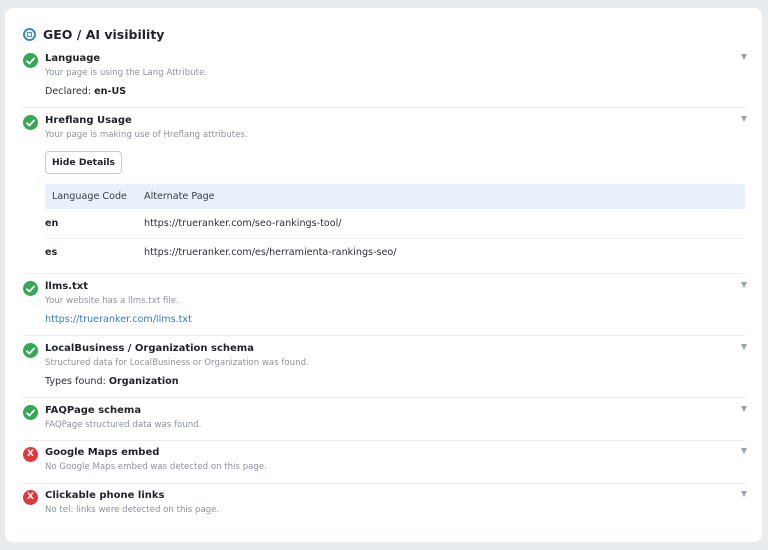 This screenshot has width=768, height=550. I want to click on column-header: Alternate Page, so click(444, 196).